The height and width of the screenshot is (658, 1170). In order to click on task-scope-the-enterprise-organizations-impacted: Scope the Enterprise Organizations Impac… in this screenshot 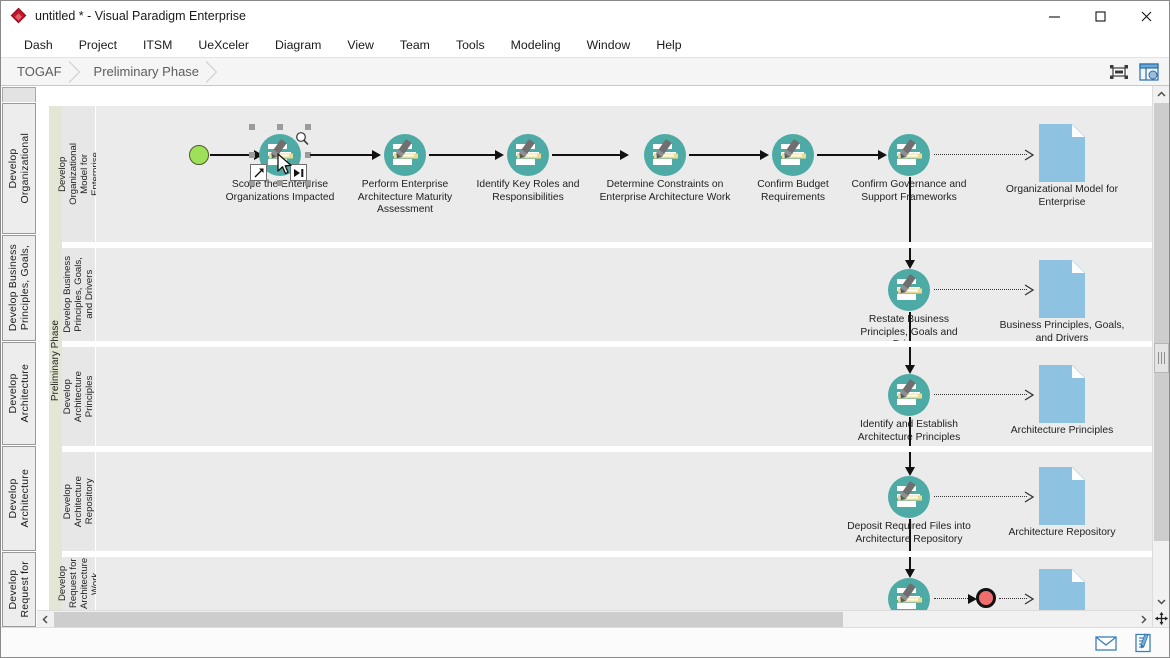, I will do `click(280, 163)`.